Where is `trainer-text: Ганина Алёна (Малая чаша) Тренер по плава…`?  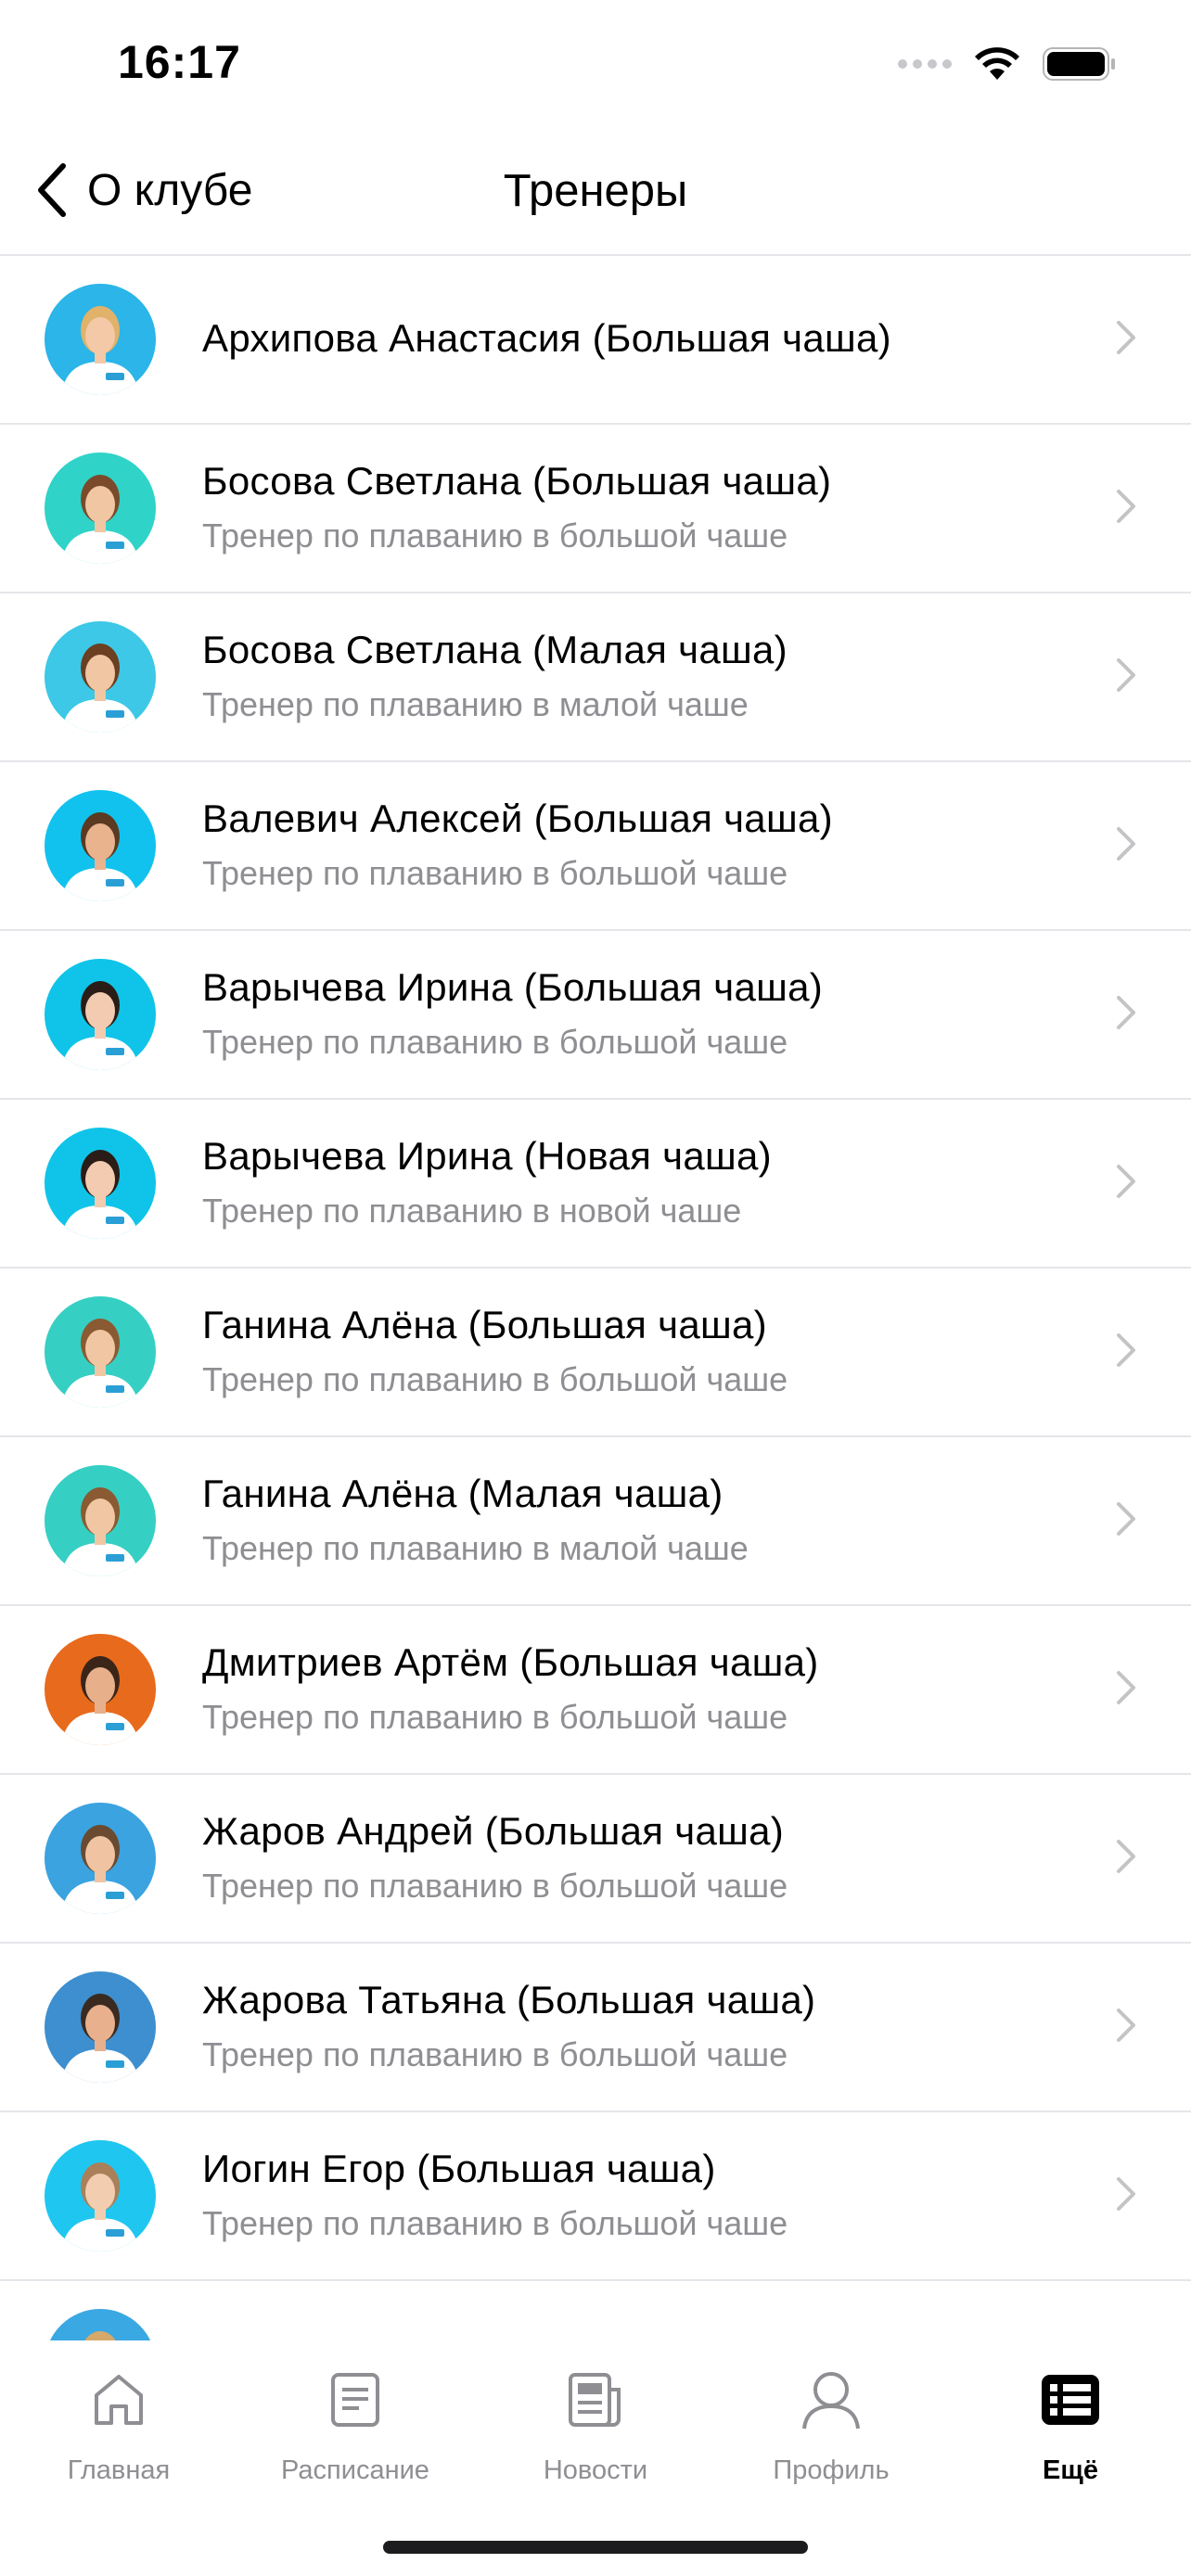 trainer-text: Ганина Алёна (Малая чаша) Тренер по плава… is located at coordinates (641, 1519).